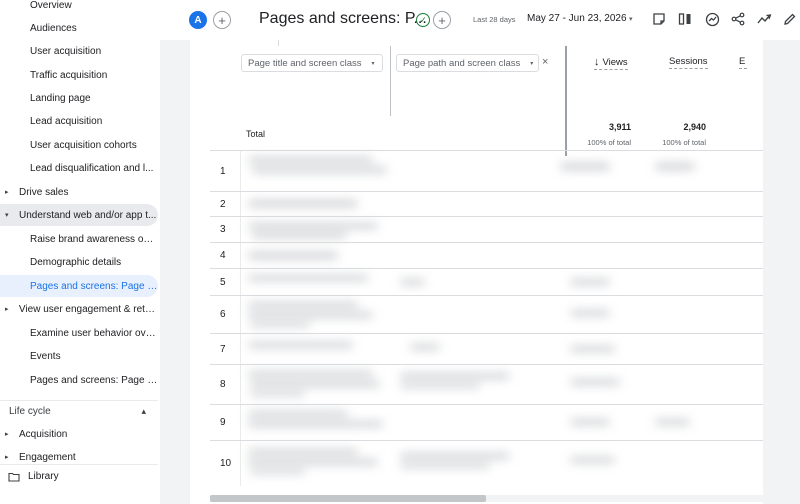 The width and height of the screenshot is (800, 504). What do you see at coordinates (53, 28) in the screenshot?
I see `sidebar-item-label: Audiences` at bounding box center [53, 28].